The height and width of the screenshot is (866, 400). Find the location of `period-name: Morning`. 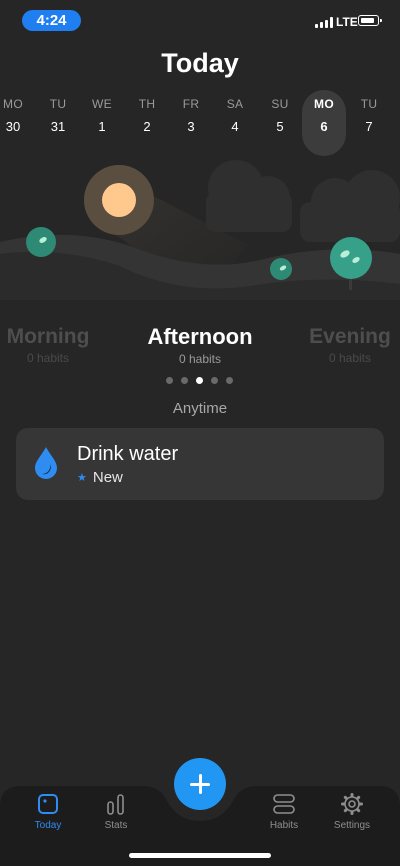

period-name: Morning is located at coordinates (48, 336).